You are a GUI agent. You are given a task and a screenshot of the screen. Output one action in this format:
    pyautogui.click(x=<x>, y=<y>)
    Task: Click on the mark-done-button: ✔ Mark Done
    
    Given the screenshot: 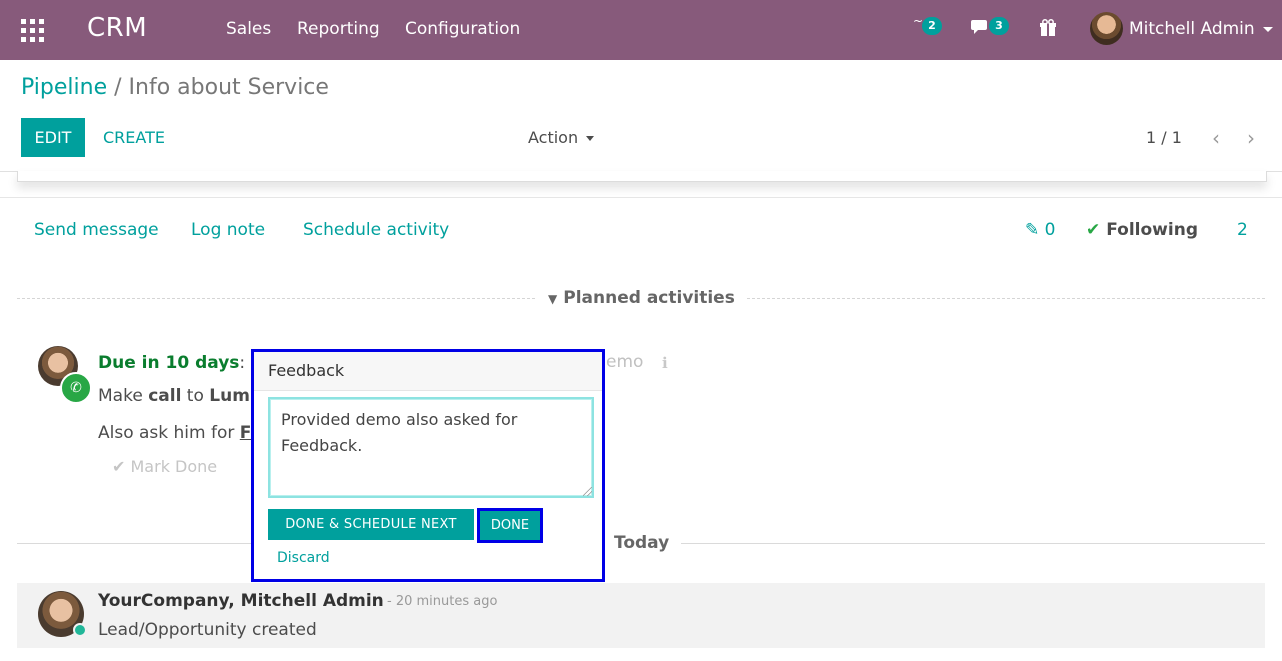 What is the action you would take?
    pyautogui.click(x=164, y=466)
    